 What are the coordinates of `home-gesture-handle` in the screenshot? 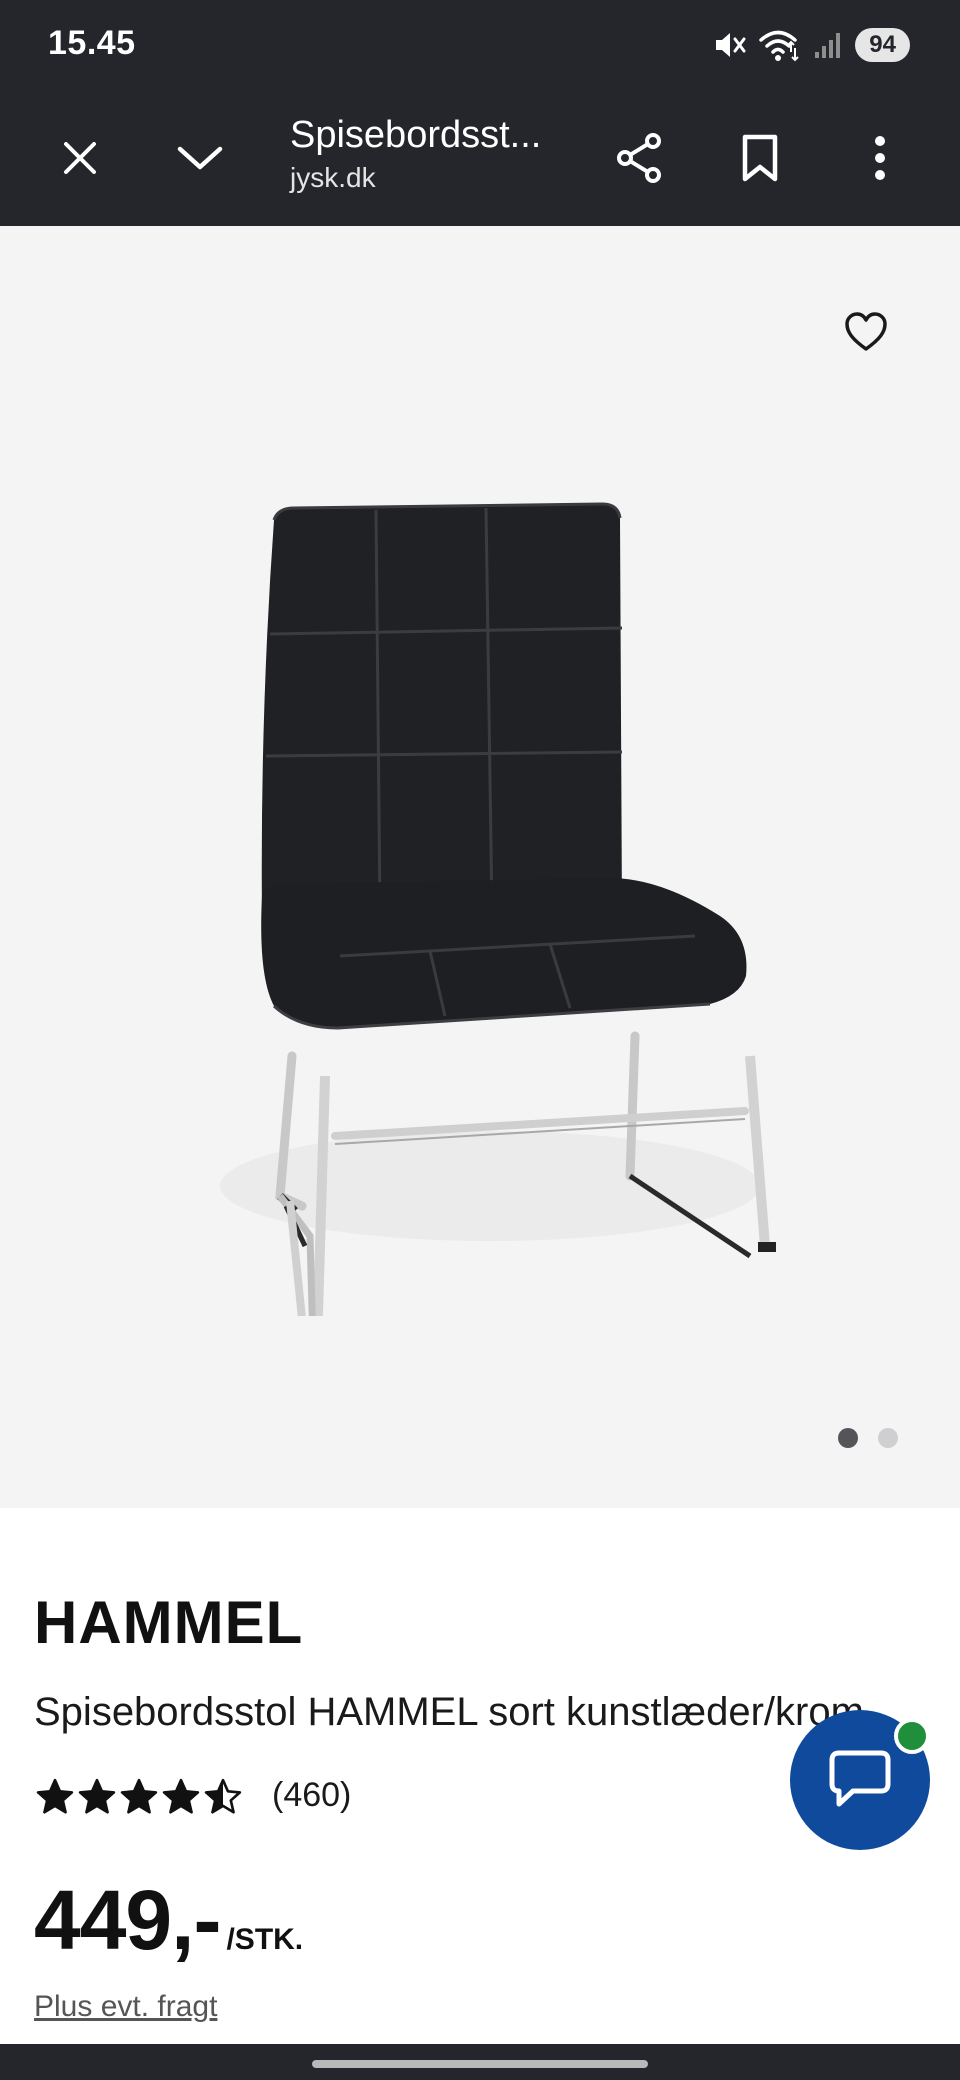 It's located at (480, 2064).